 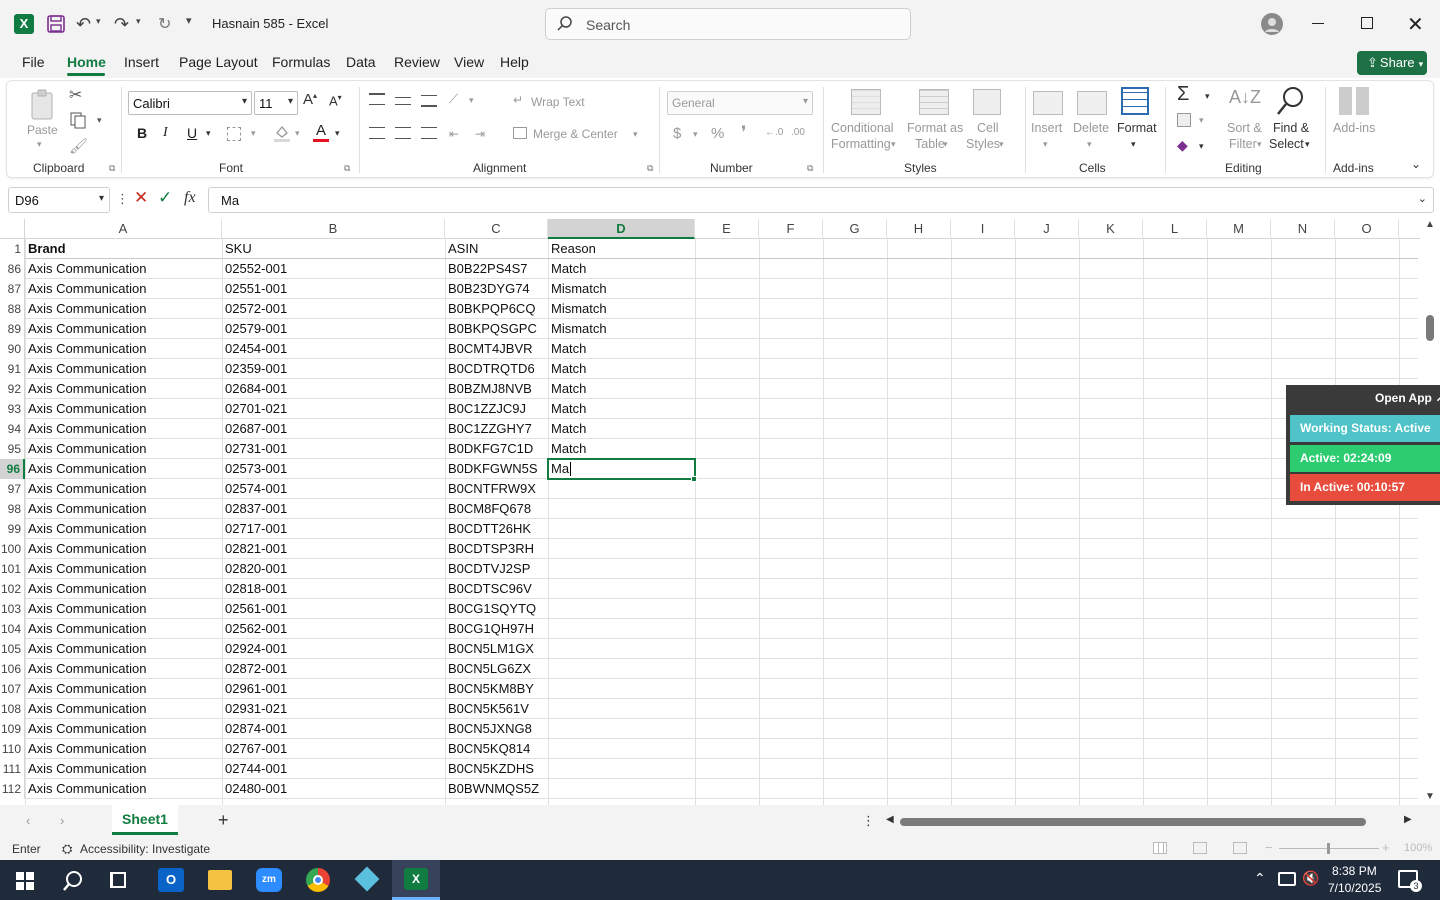 What do you see at coordinates (12, 249) in the screenshot?
I see `row-number: 1` at bounding box center [12, 249].